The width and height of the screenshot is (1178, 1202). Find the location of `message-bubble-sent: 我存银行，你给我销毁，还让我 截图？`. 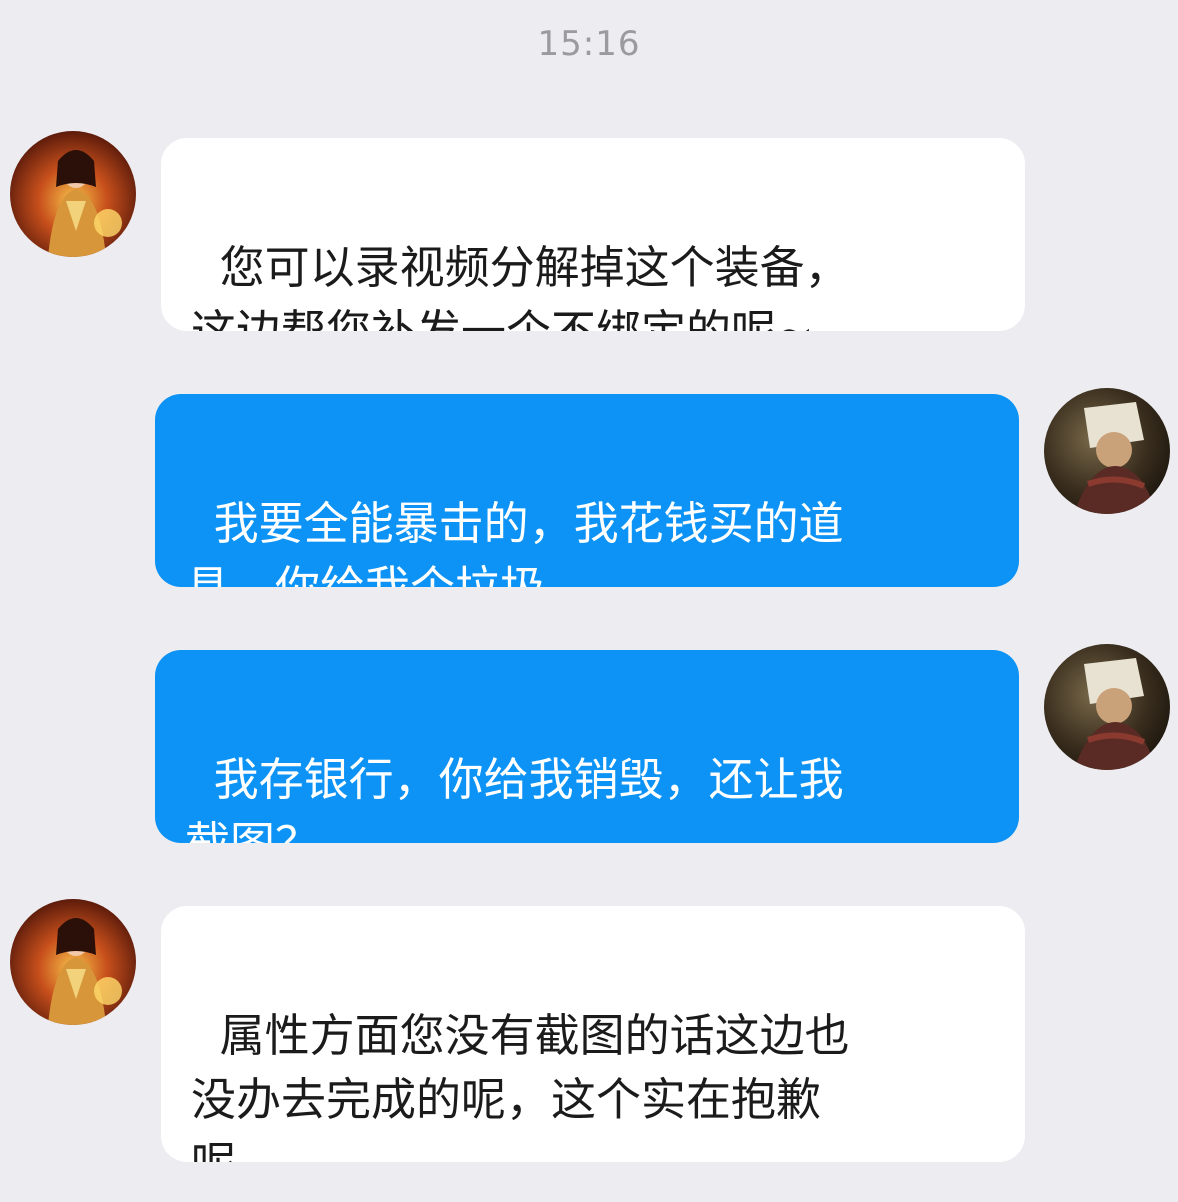

message-bubble-sent: 我存银行，你给我销毁，还让我 截图？ is located at coordinates (587, 746).